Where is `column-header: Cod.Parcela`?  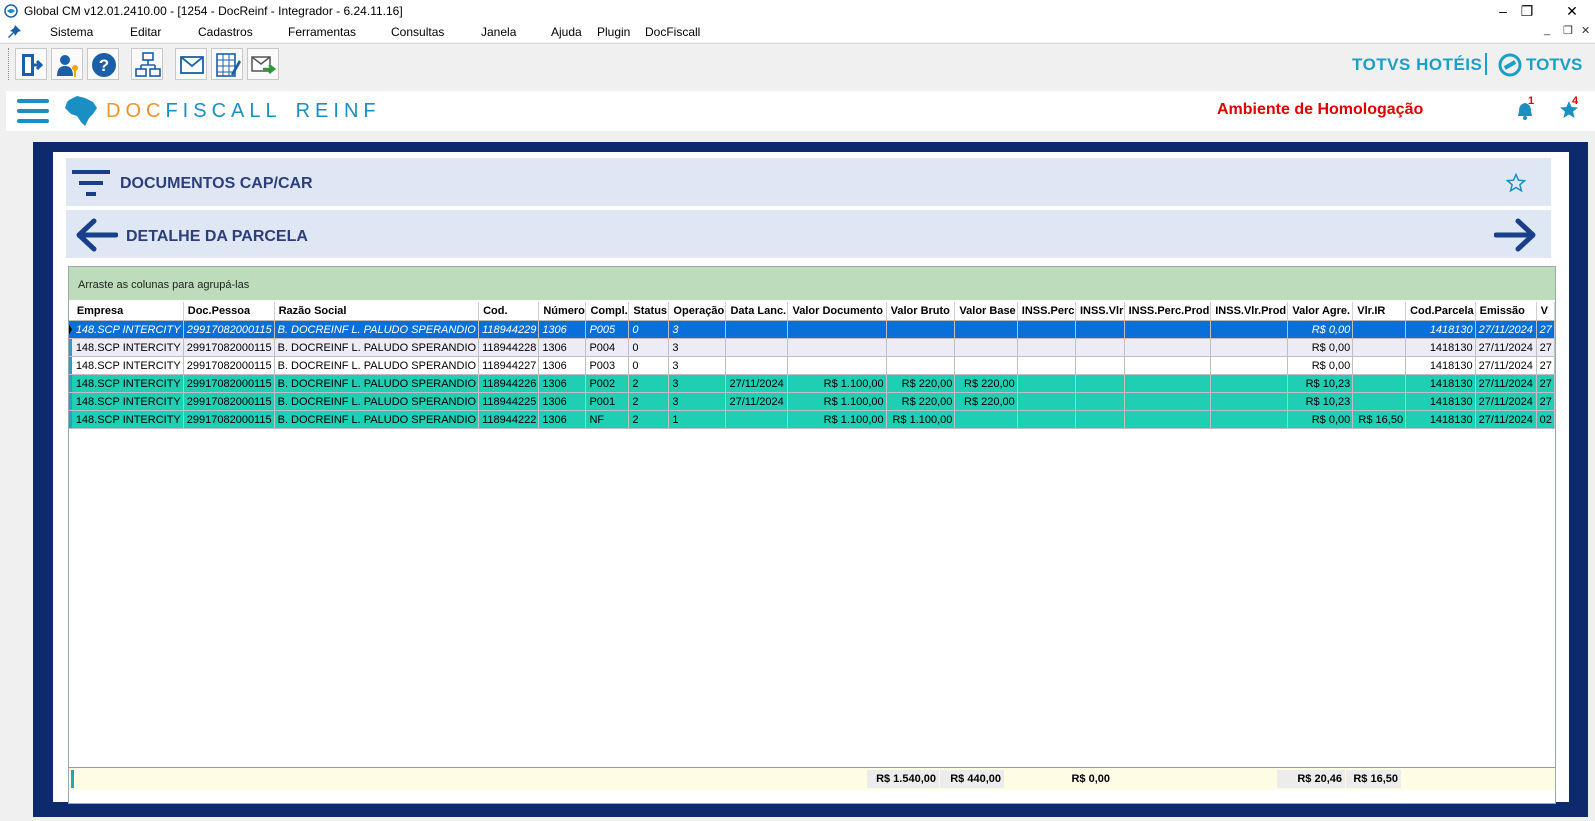
column-header: Cod.Parcela is located at coordinates (1440, 311).